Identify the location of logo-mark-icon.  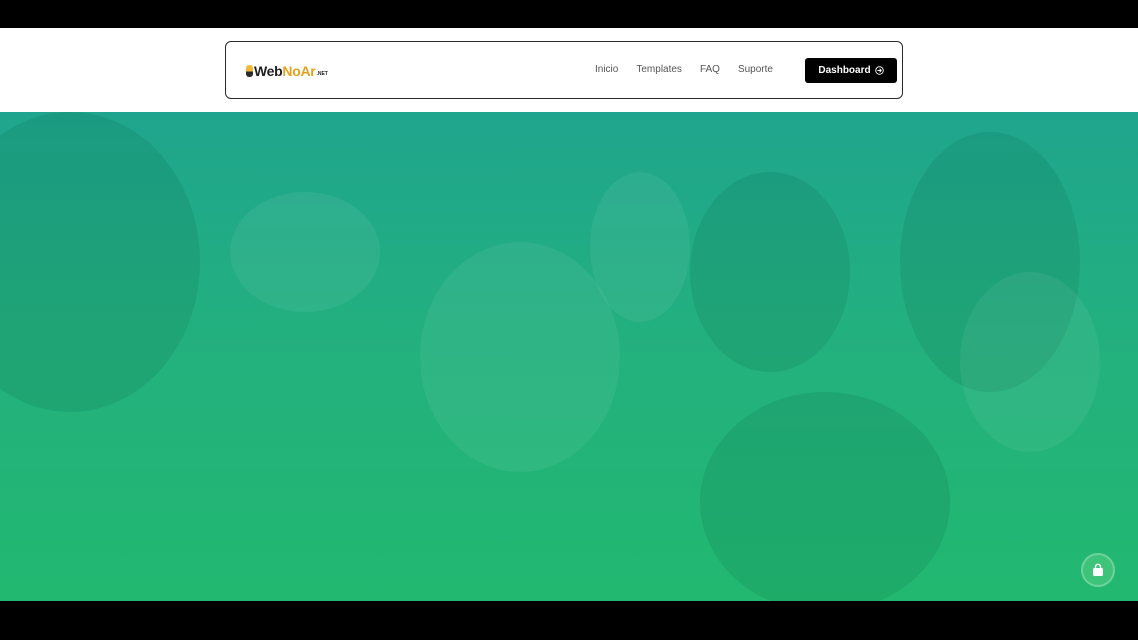
(249, 71).